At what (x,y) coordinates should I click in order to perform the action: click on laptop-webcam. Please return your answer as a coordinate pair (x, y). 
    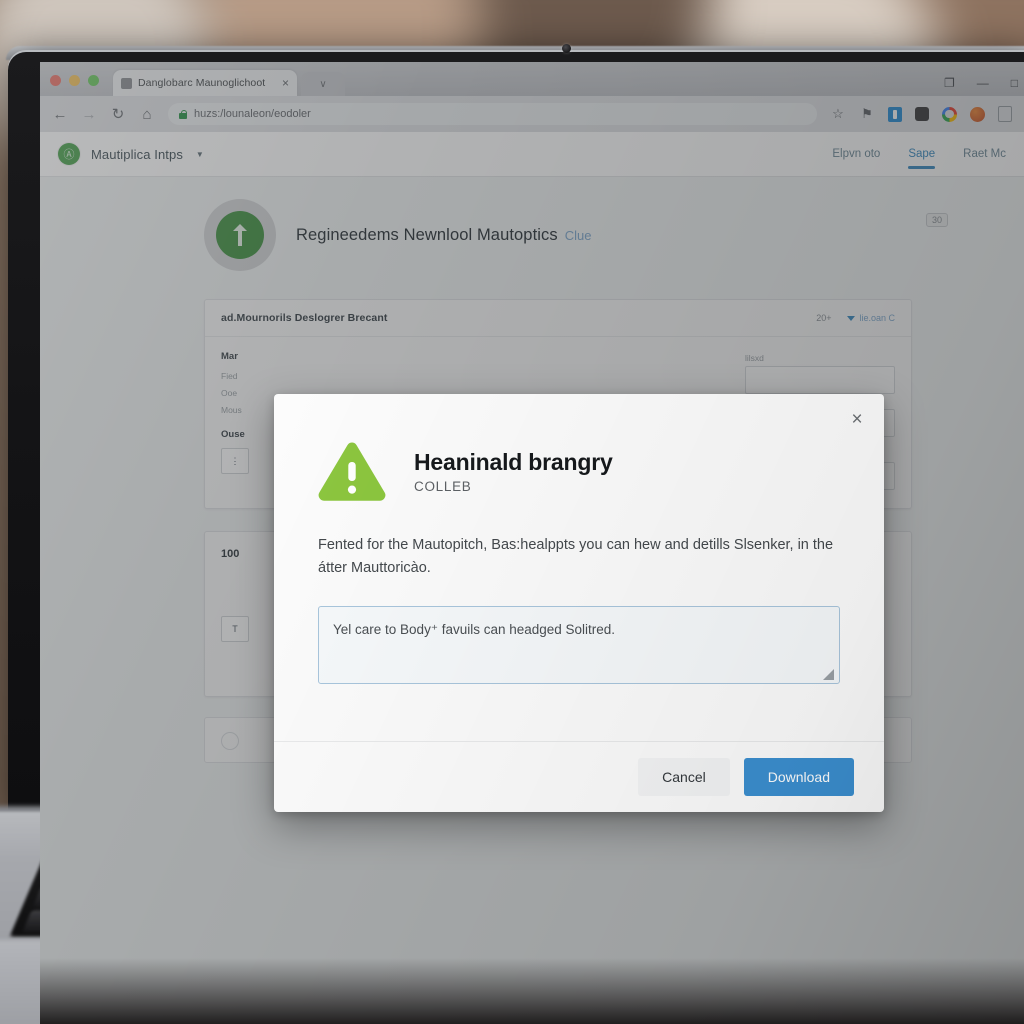
    Looking at the image, I should click on (566, 48).